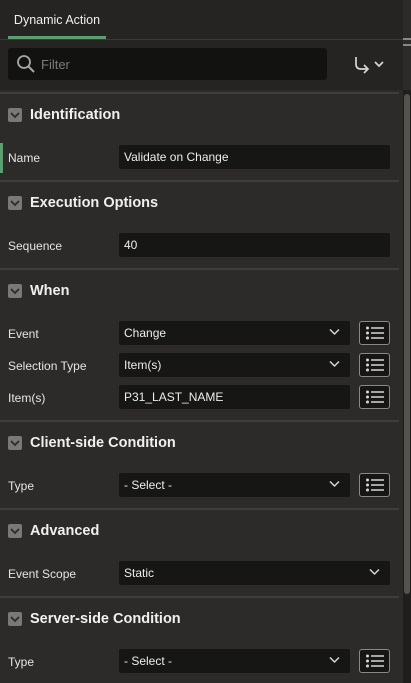 Image resolution: width=411 pixels, height=683 pixels. Describe the element at coordinates (23, 334) in the screenshot. I see `event-label: Event` at that location.